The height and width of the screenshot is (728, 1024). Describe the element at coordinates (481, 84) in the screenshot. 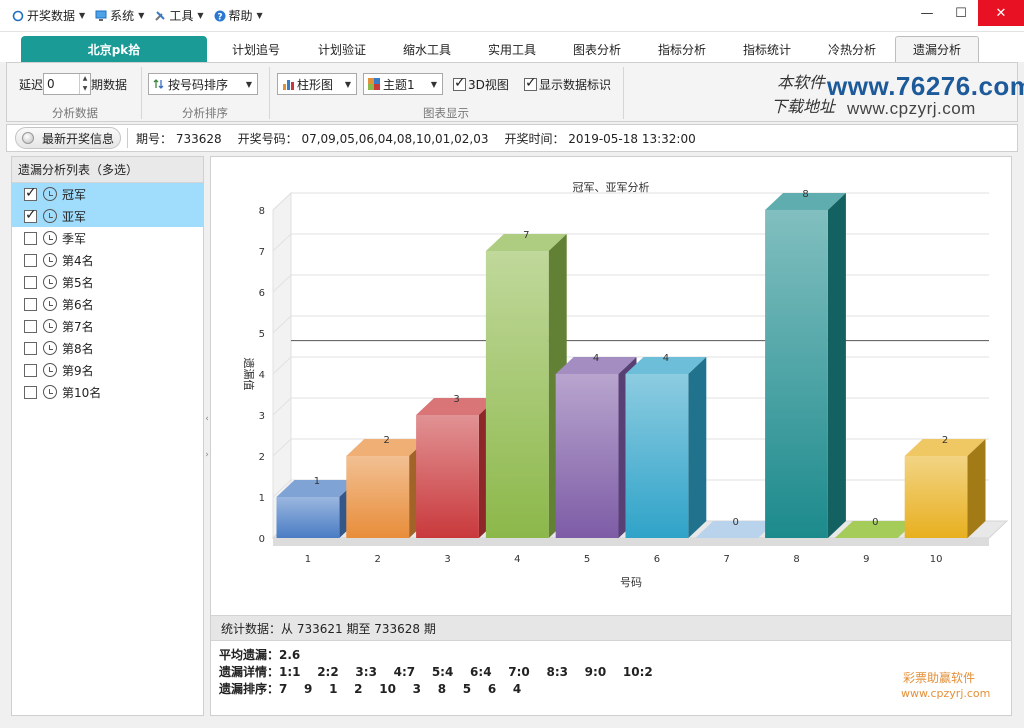

I see `view3d-toggle: 3D视图` at that location.